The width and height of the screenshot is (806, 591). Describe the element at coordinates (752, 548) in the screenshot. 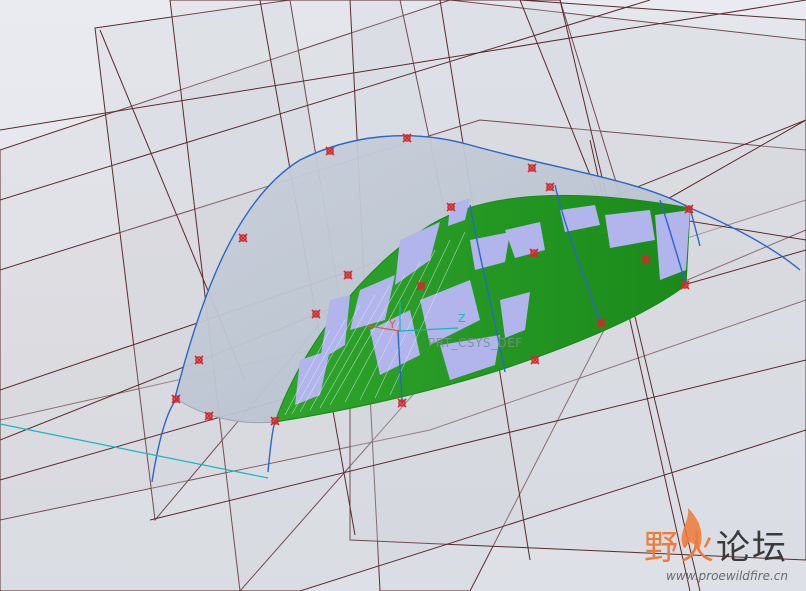

I see `watermark-title-part2: 论坛` at that location.